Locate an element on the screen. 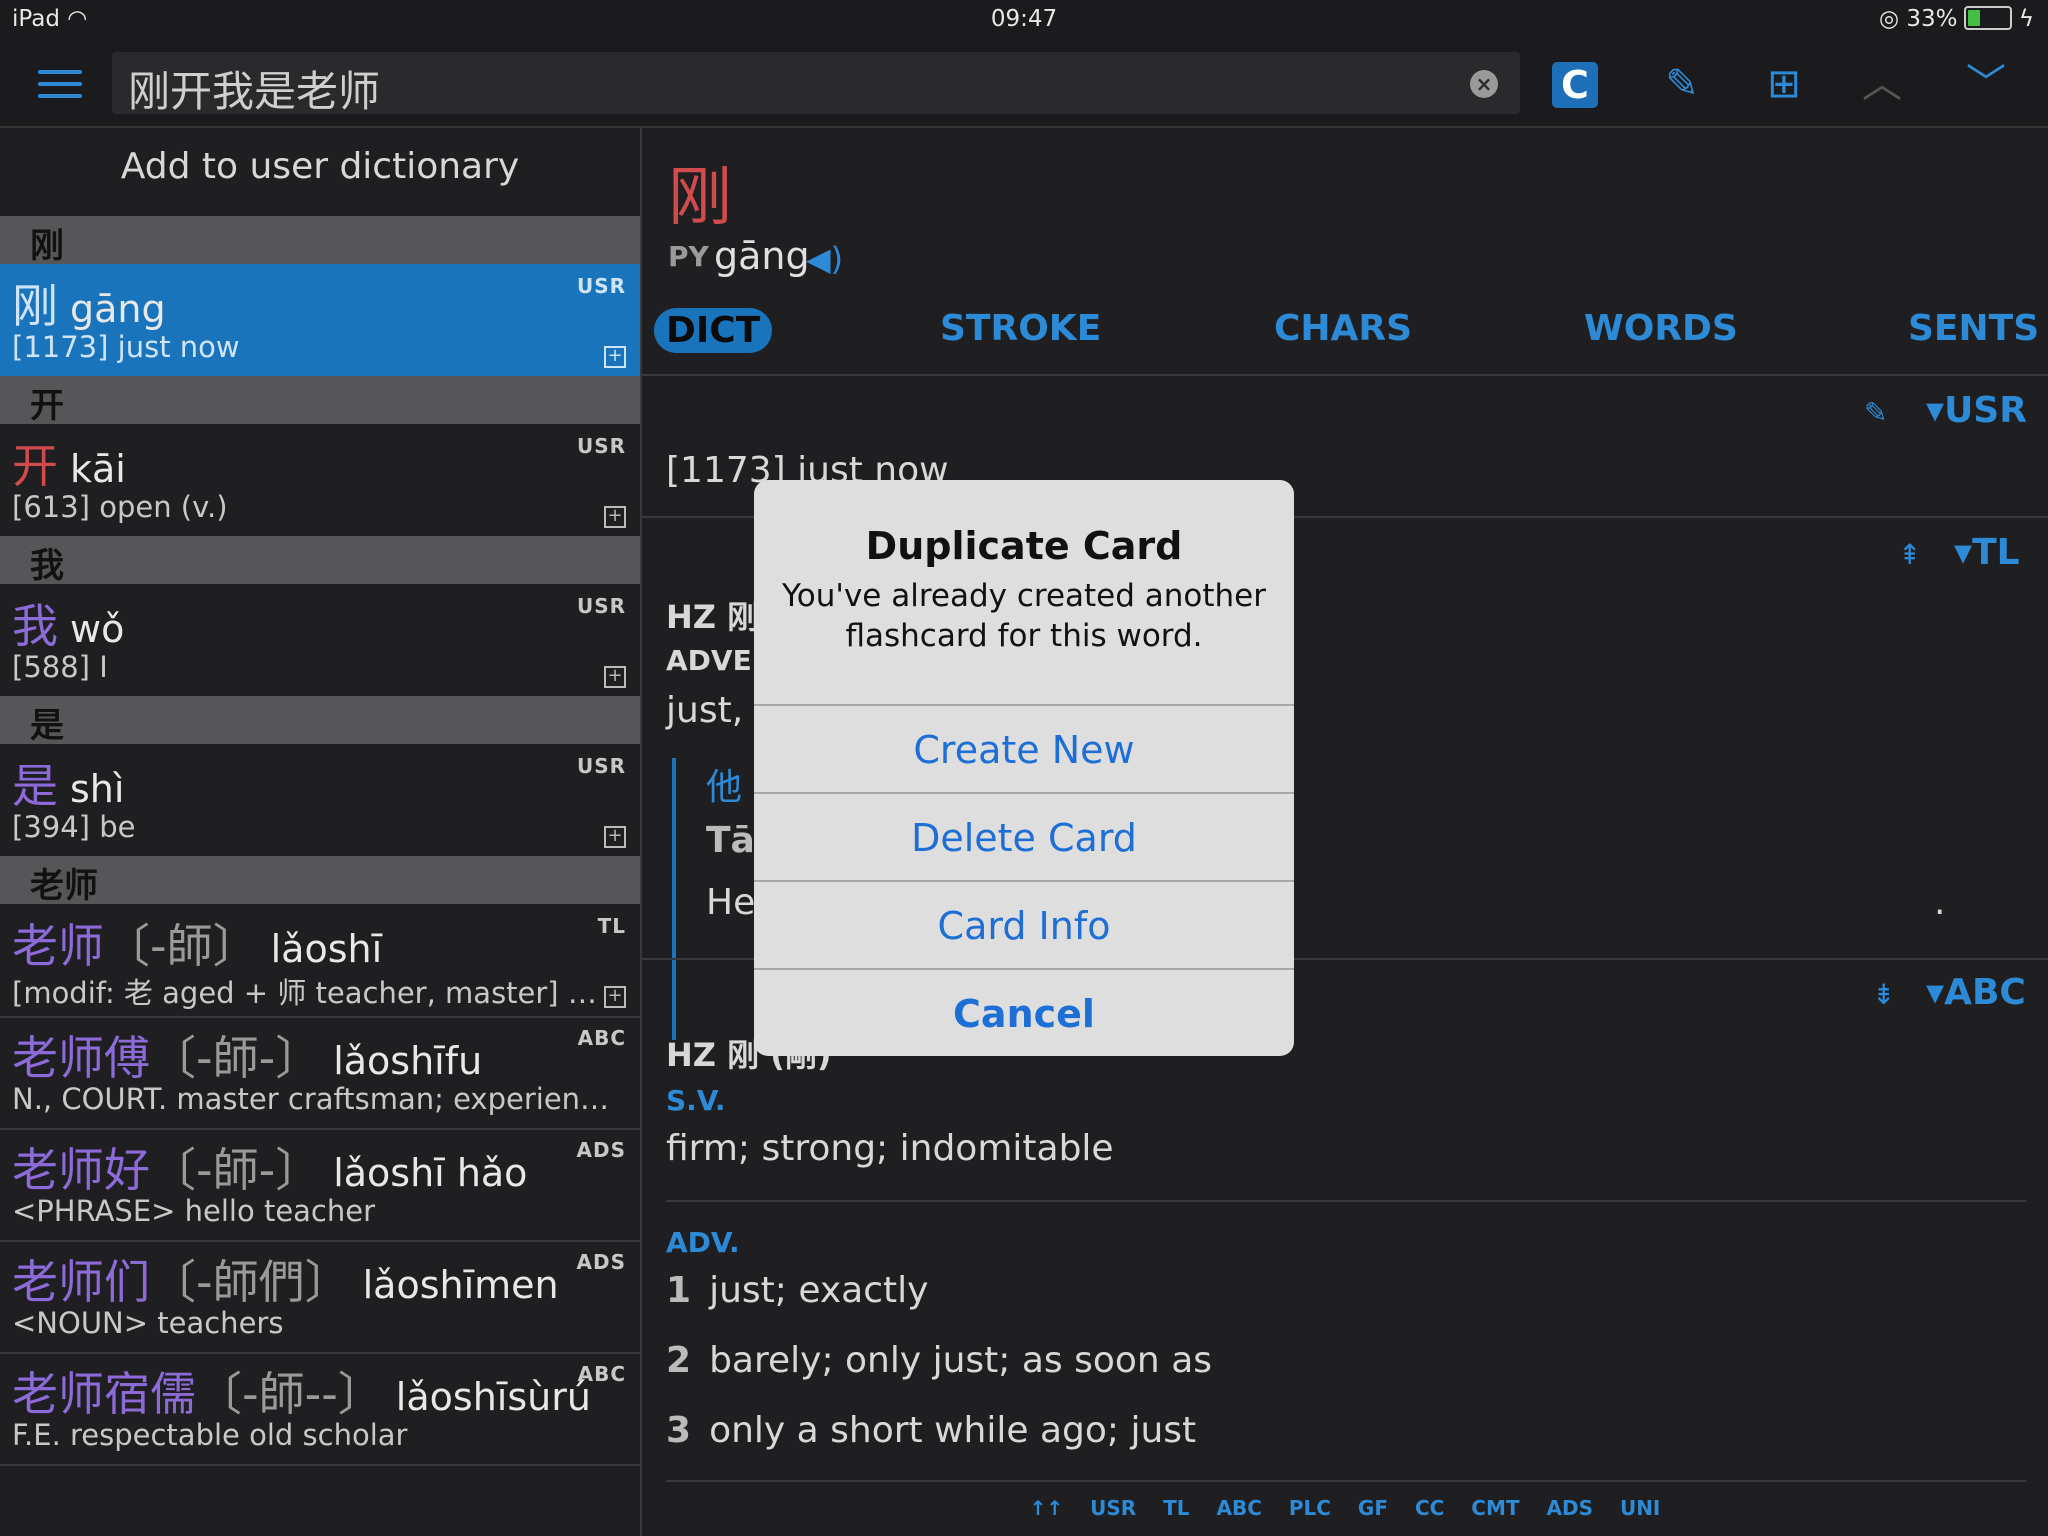  create-new-button: Create New is located at coordinates (1024, 749).